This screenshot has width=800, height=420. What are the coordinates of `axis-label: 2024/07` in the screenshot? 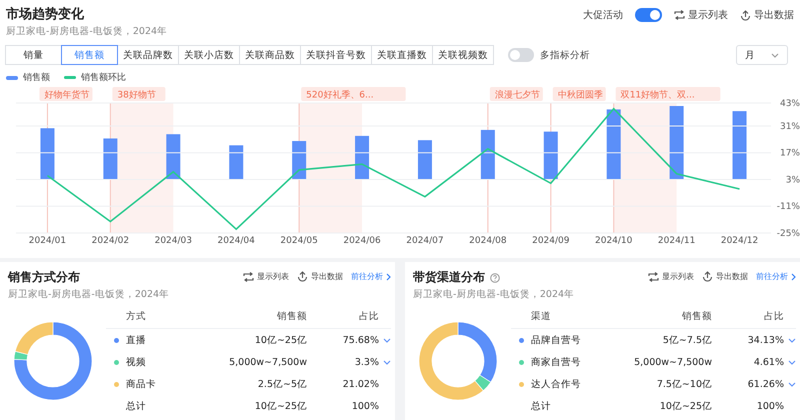 It's located at (425, 240).